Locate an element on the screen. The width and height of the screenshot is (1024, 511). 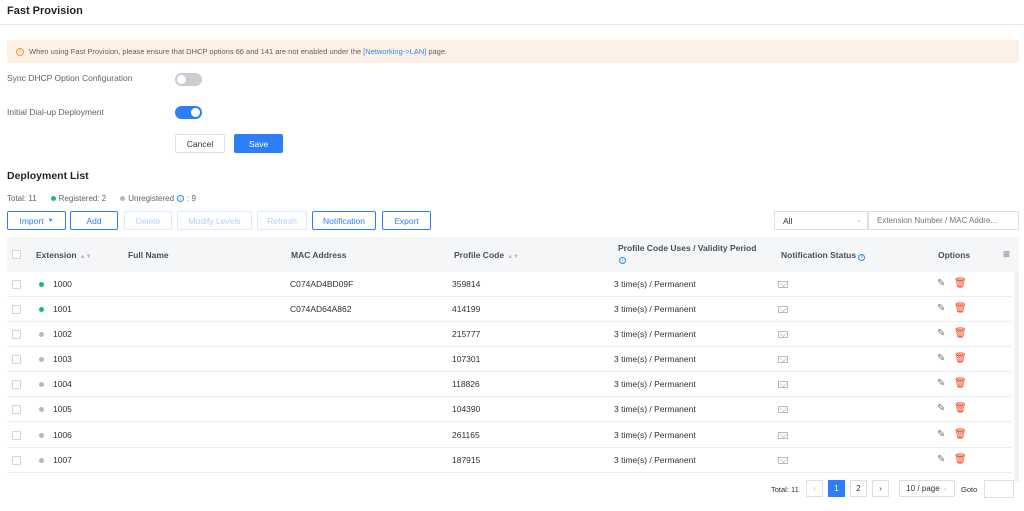
profile-code-cell: 215777 is located at coordinates (466, 334).